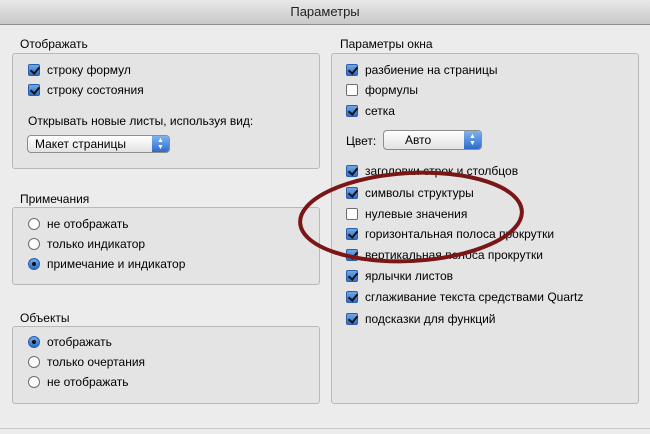 The image size is (650, 434). I want to click on annotation-ellipse-shape, so click(411, 217).